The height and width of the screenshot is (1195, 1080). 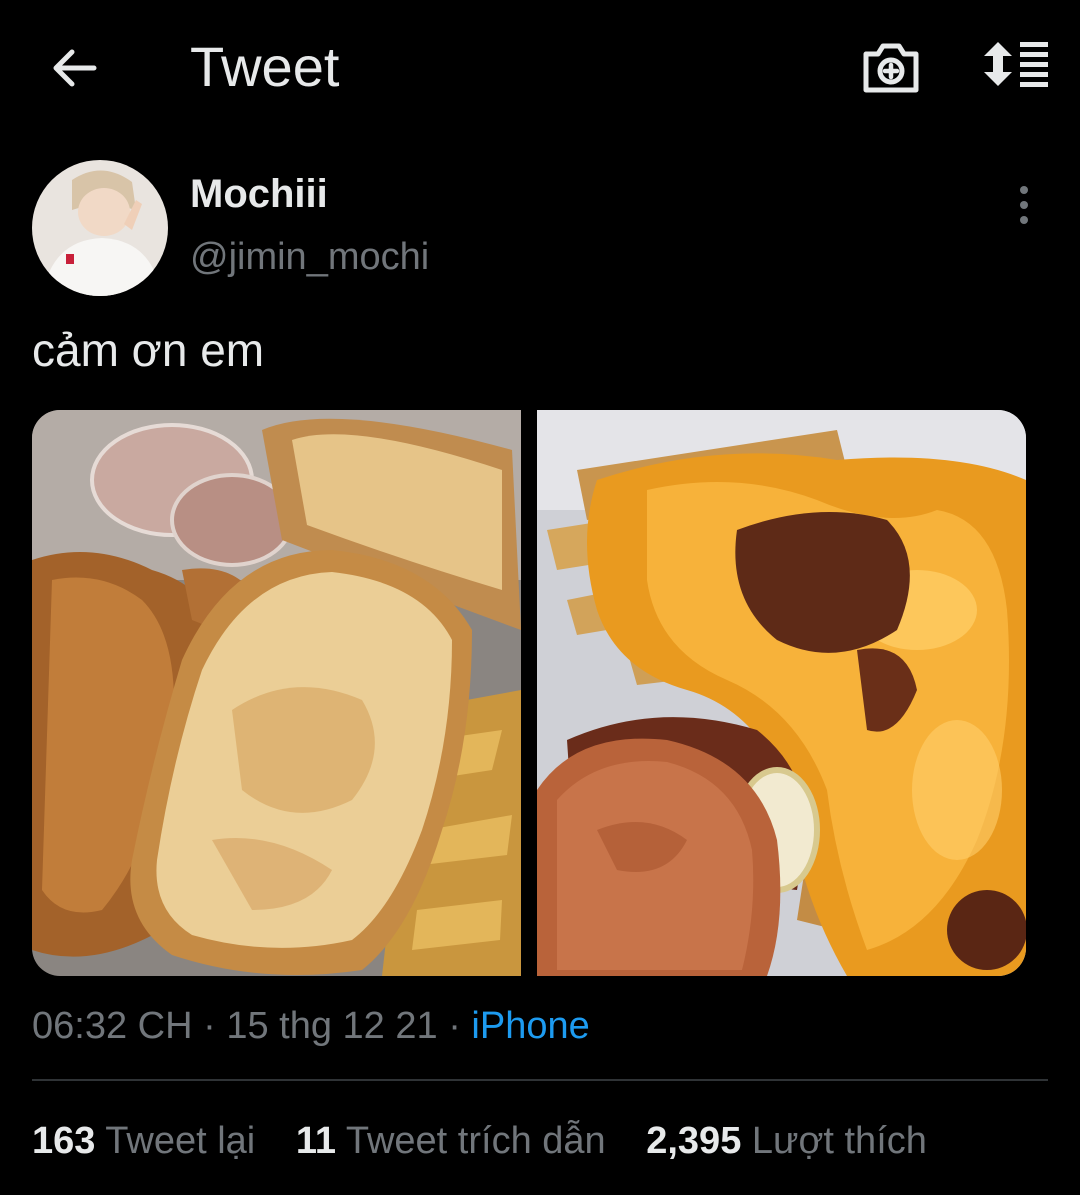 I want to click on page-title: Tweet, so click(x=265, y=66).